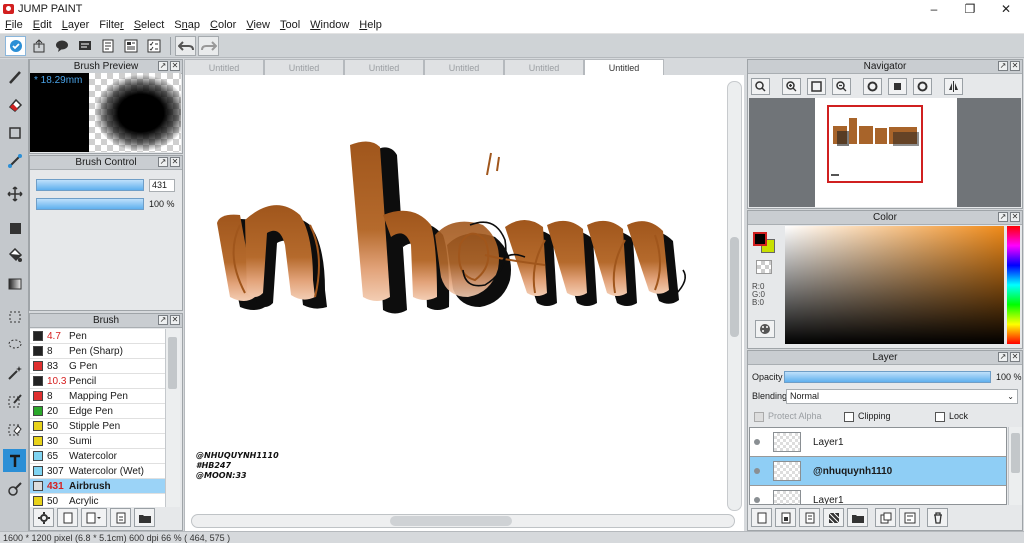 This screenshot has height=543, width=1024. Describe the element at coordinates (120, 517) in the screenshot. I see `brush-import-icon` at that location.